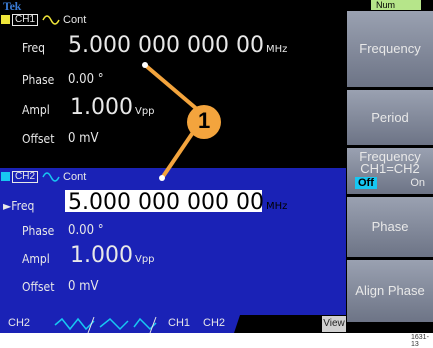 The image size is (433, 348). What do you see at coordinates (386, 5) in the screenshot?
I see `num-label: Num` at bounding box center [386, 5].